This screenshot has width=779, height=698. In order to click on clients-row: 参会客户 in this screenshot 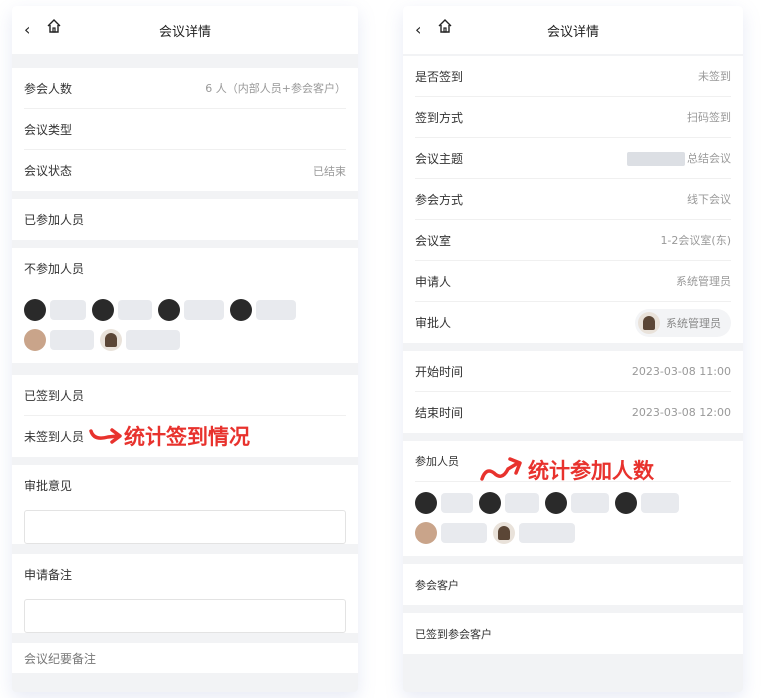, I will do `click(573, 584)`.